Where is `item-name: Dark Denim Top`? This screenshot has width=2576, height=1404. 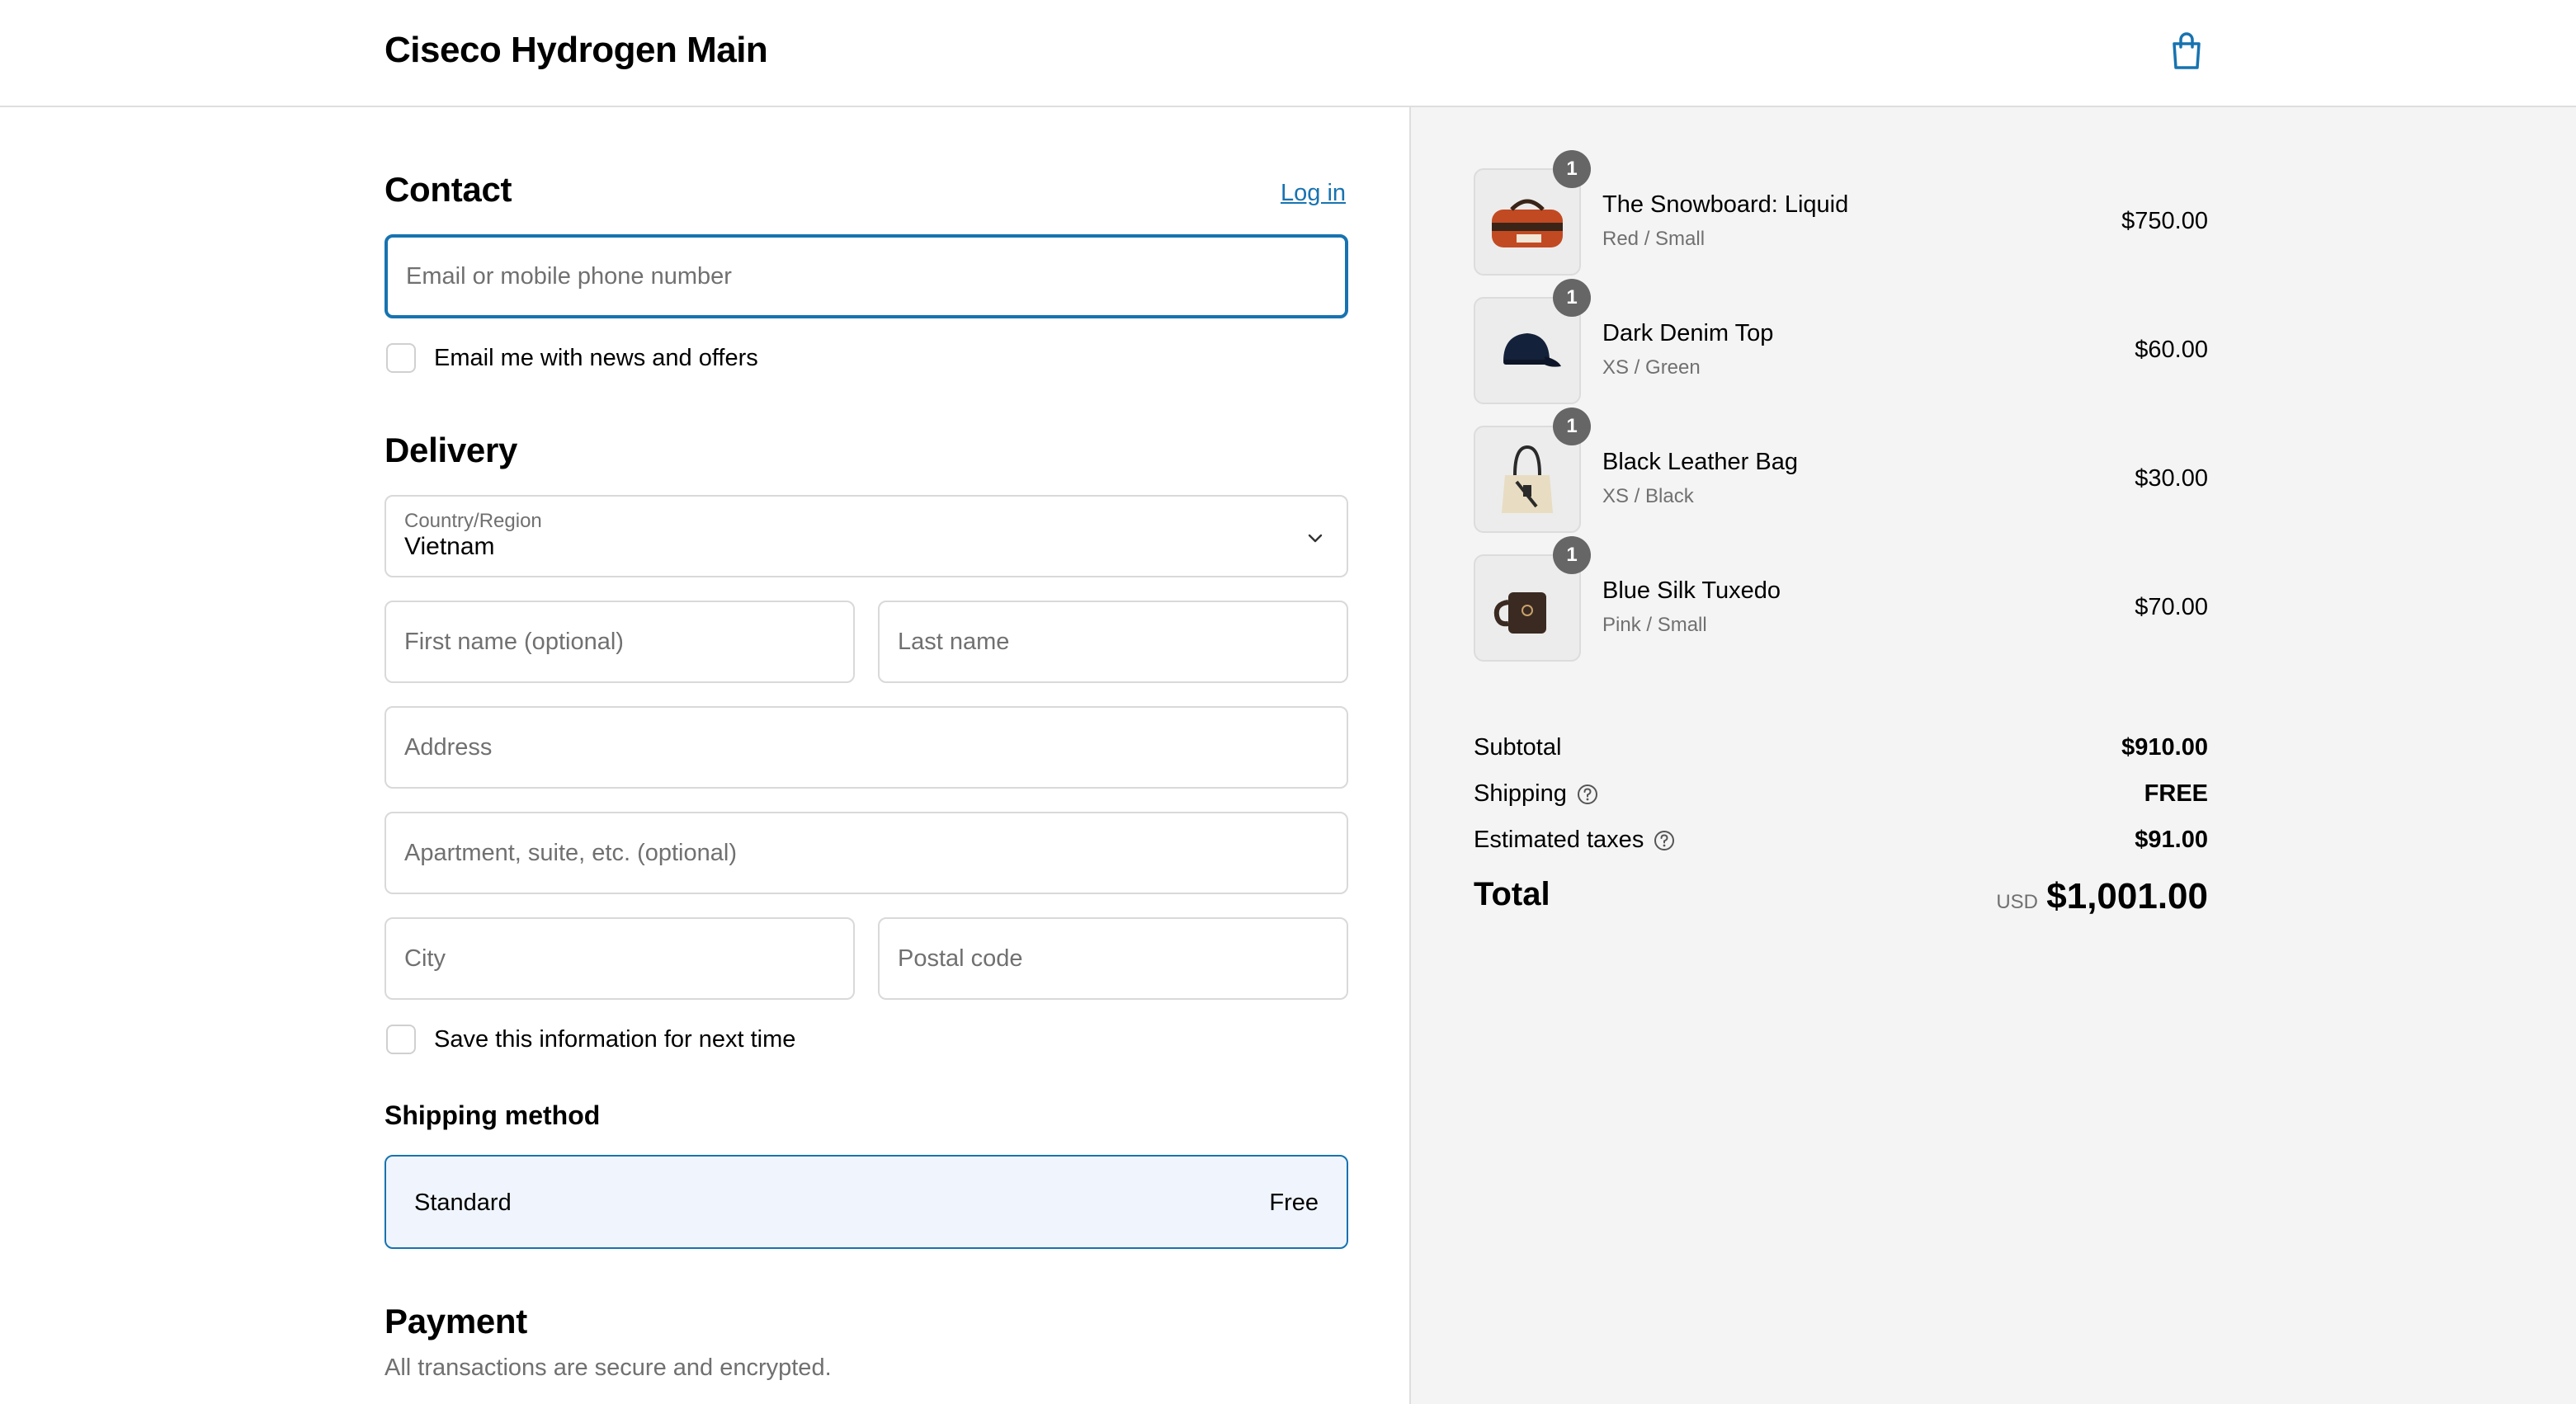 item-name: Dark Denim Top is located at coordinates (1688, 333).